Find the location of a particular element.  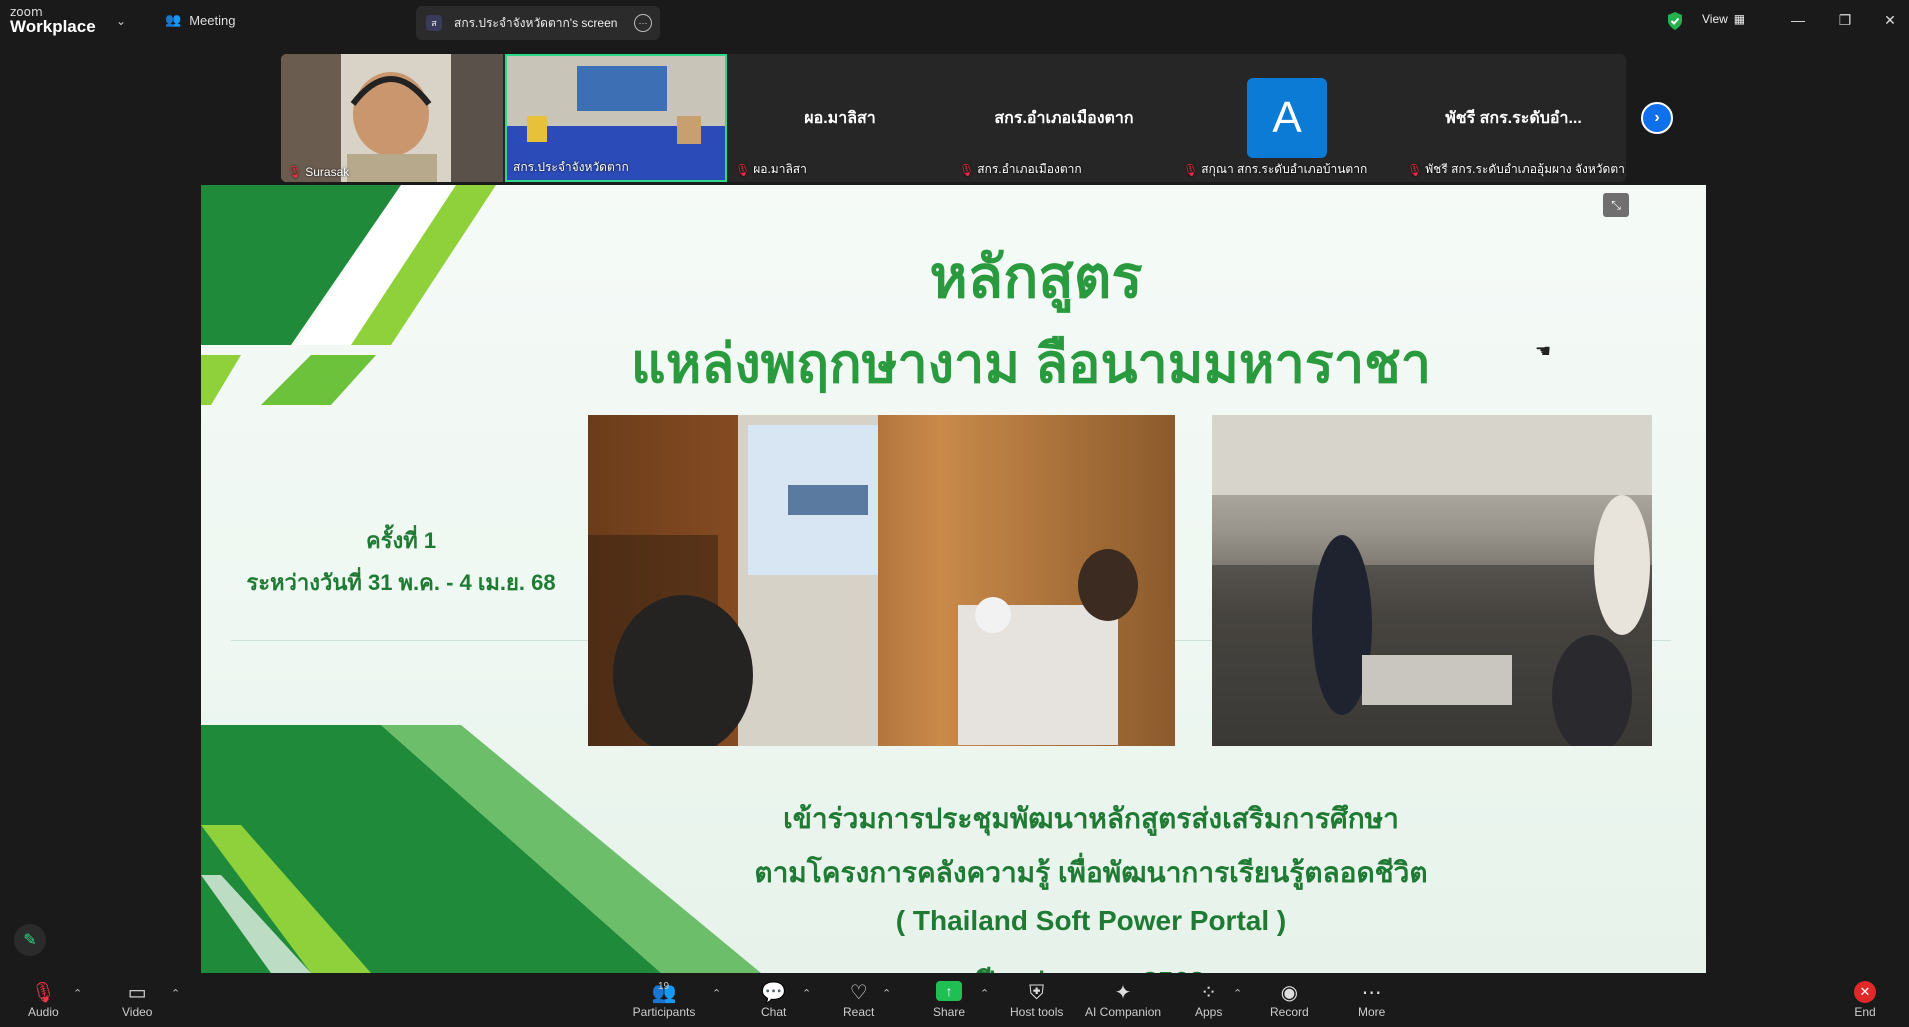

end-button: ✕ End is located at coordinates (1865, 1000).